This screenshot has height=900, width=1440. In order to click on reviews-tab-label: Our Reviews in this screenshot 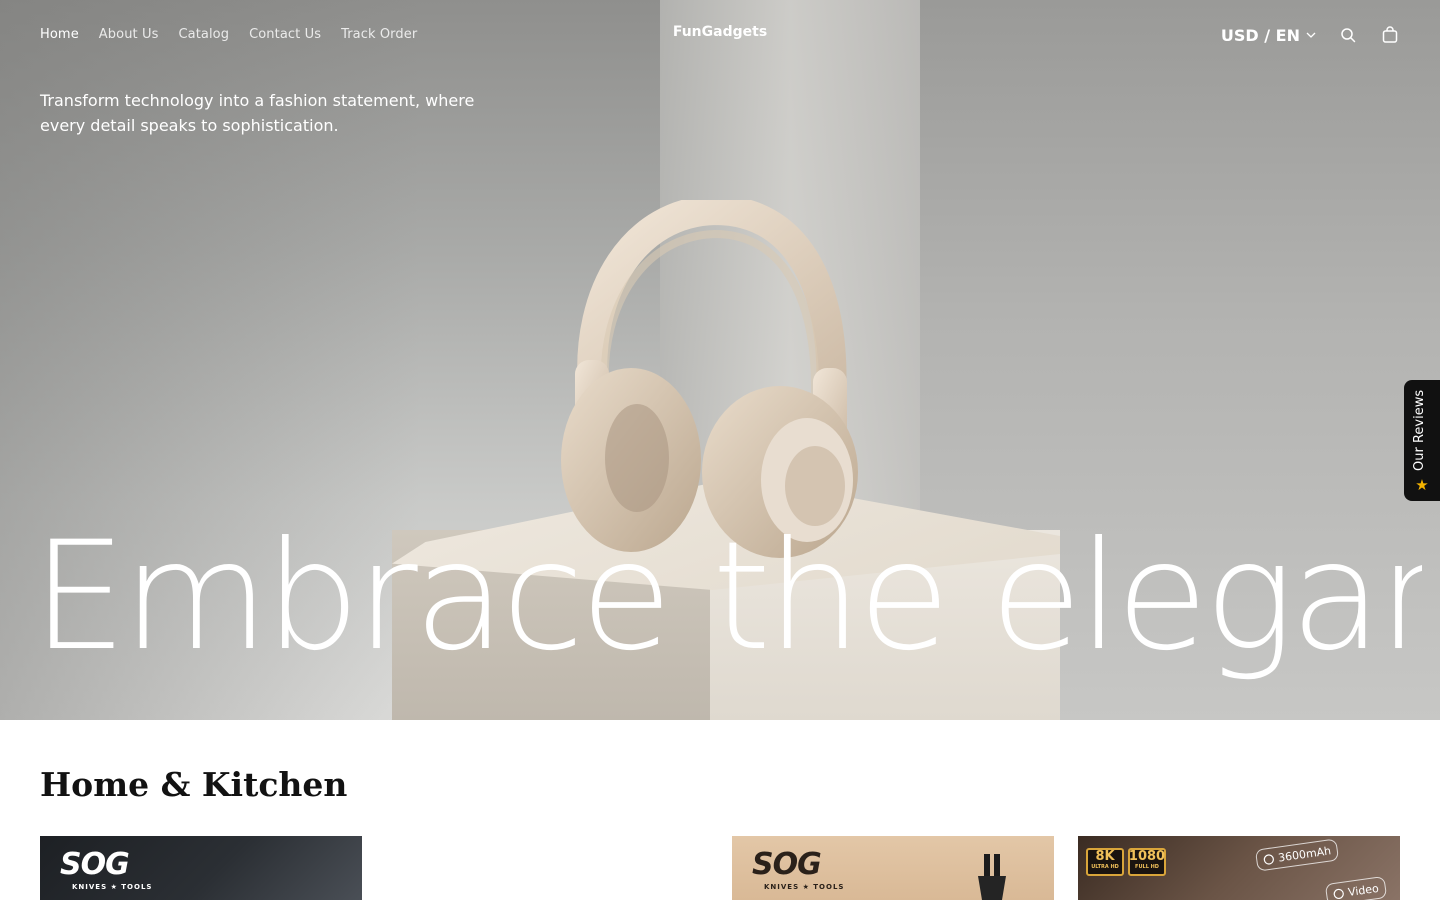, I will do `click(1419, 430)`.